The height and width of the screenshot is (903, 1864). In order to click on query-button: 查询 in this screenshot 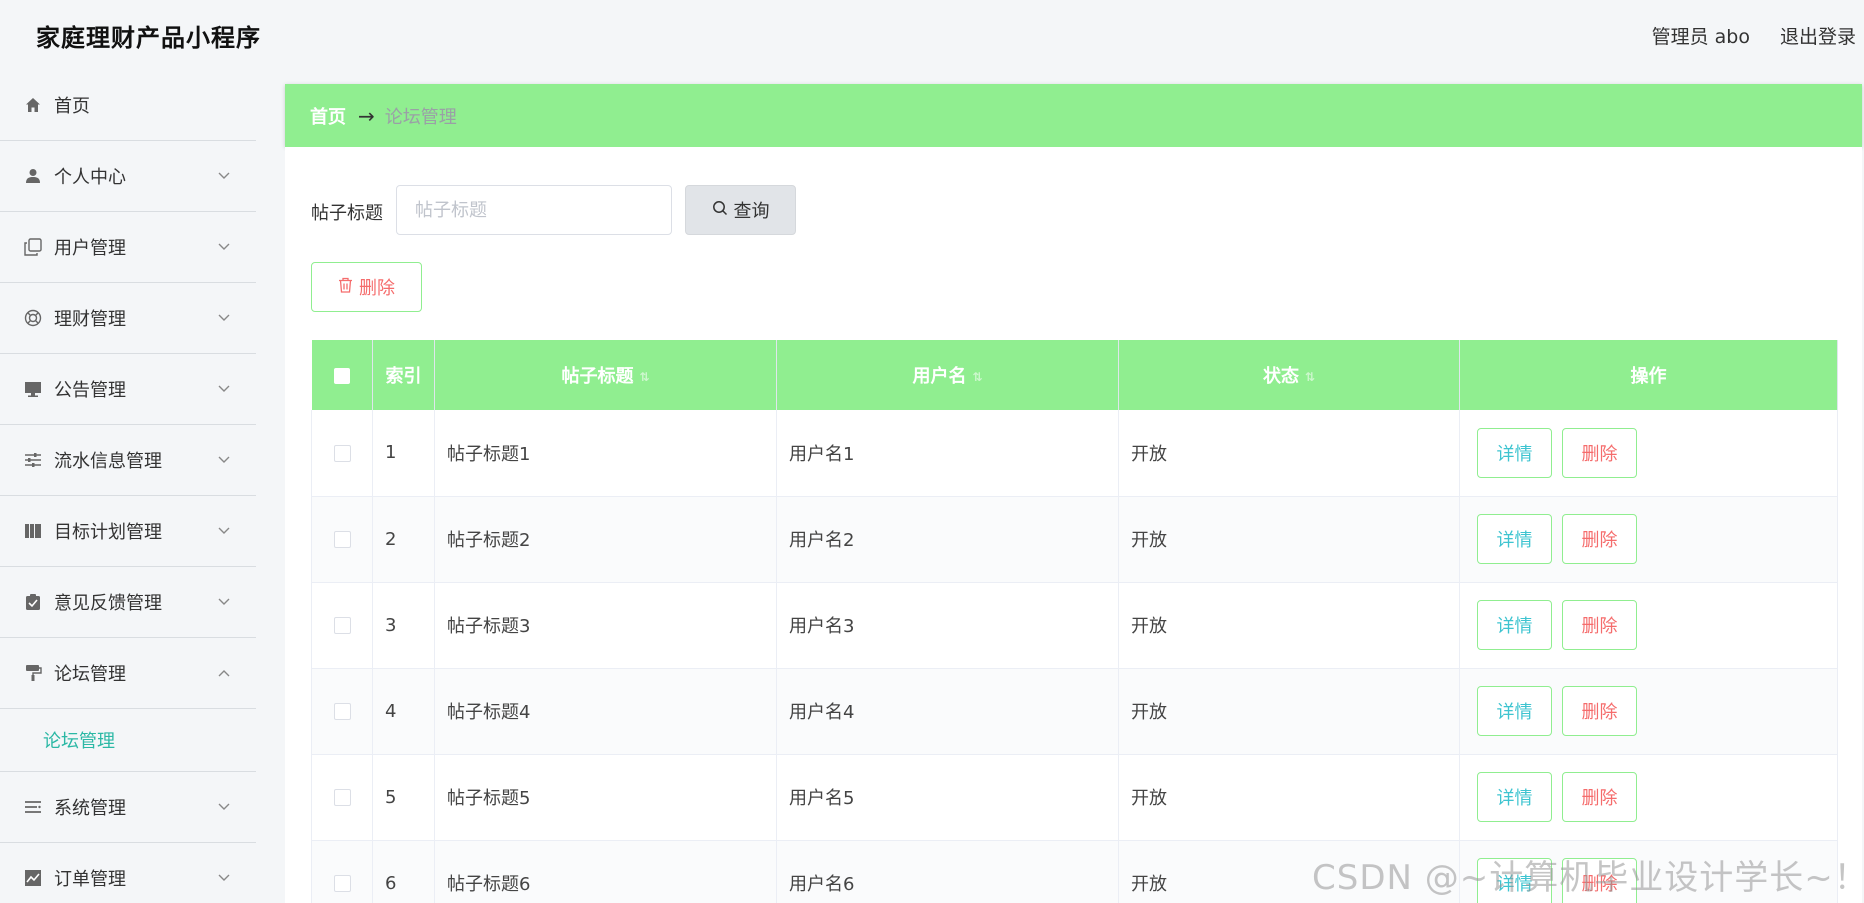, I will do `click(740, 210)`.